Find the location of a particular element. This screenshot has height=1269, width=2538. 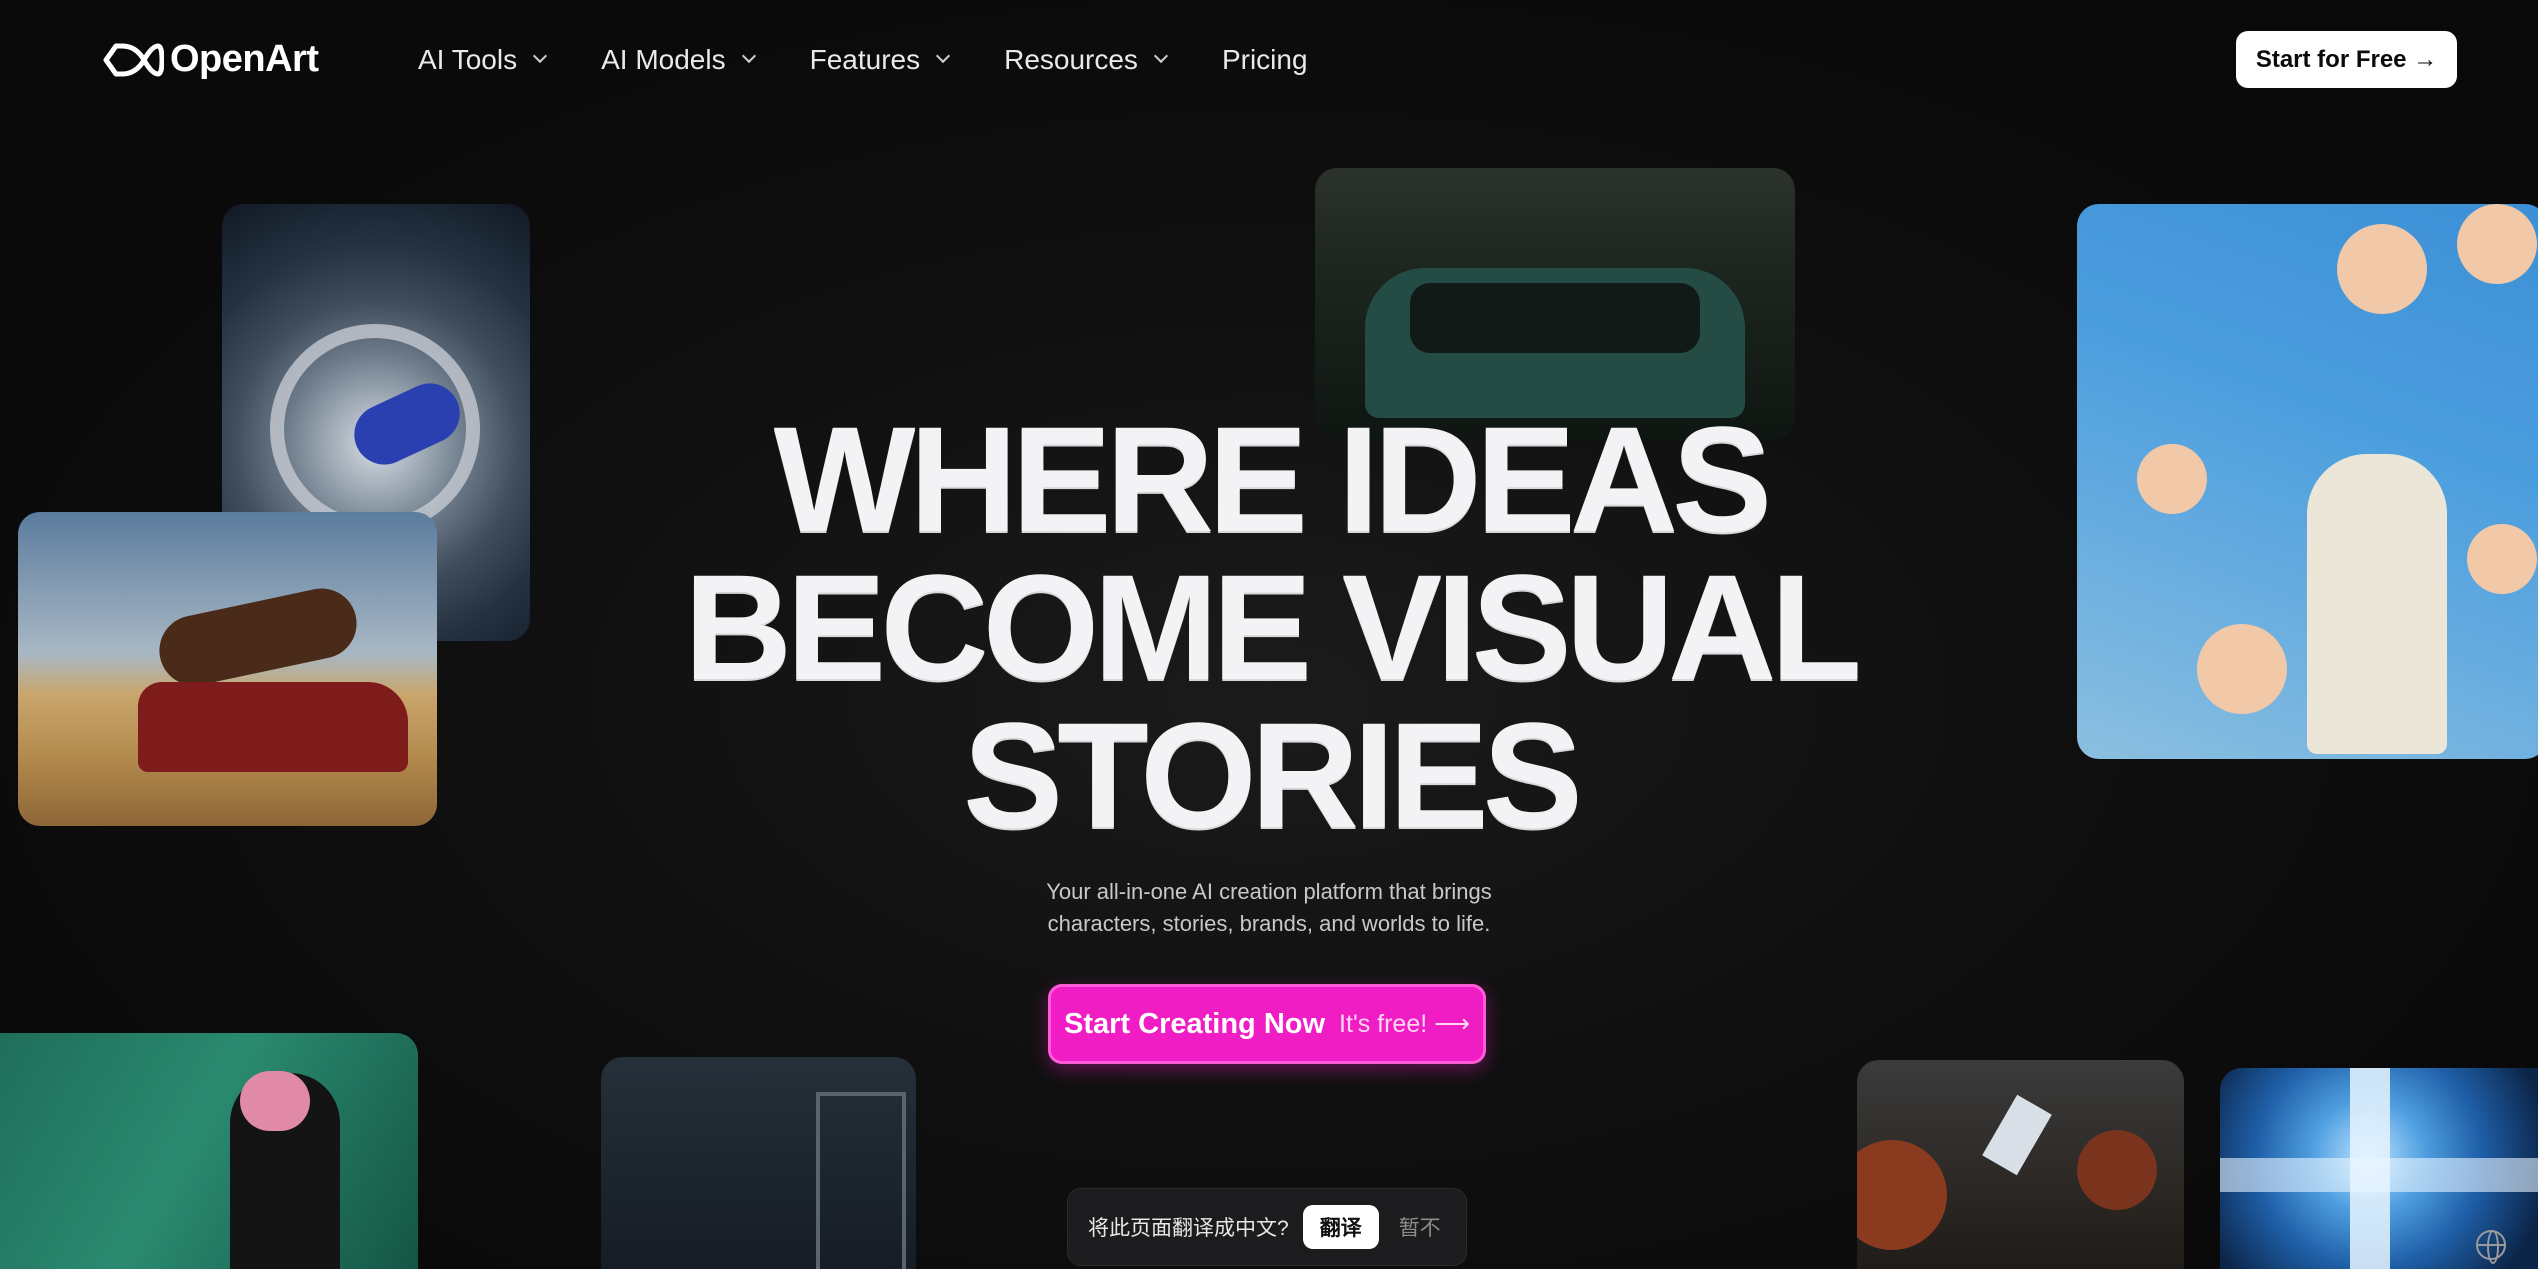

translate-accept-button: 翻译 is located at coordinates (1340, 1227).